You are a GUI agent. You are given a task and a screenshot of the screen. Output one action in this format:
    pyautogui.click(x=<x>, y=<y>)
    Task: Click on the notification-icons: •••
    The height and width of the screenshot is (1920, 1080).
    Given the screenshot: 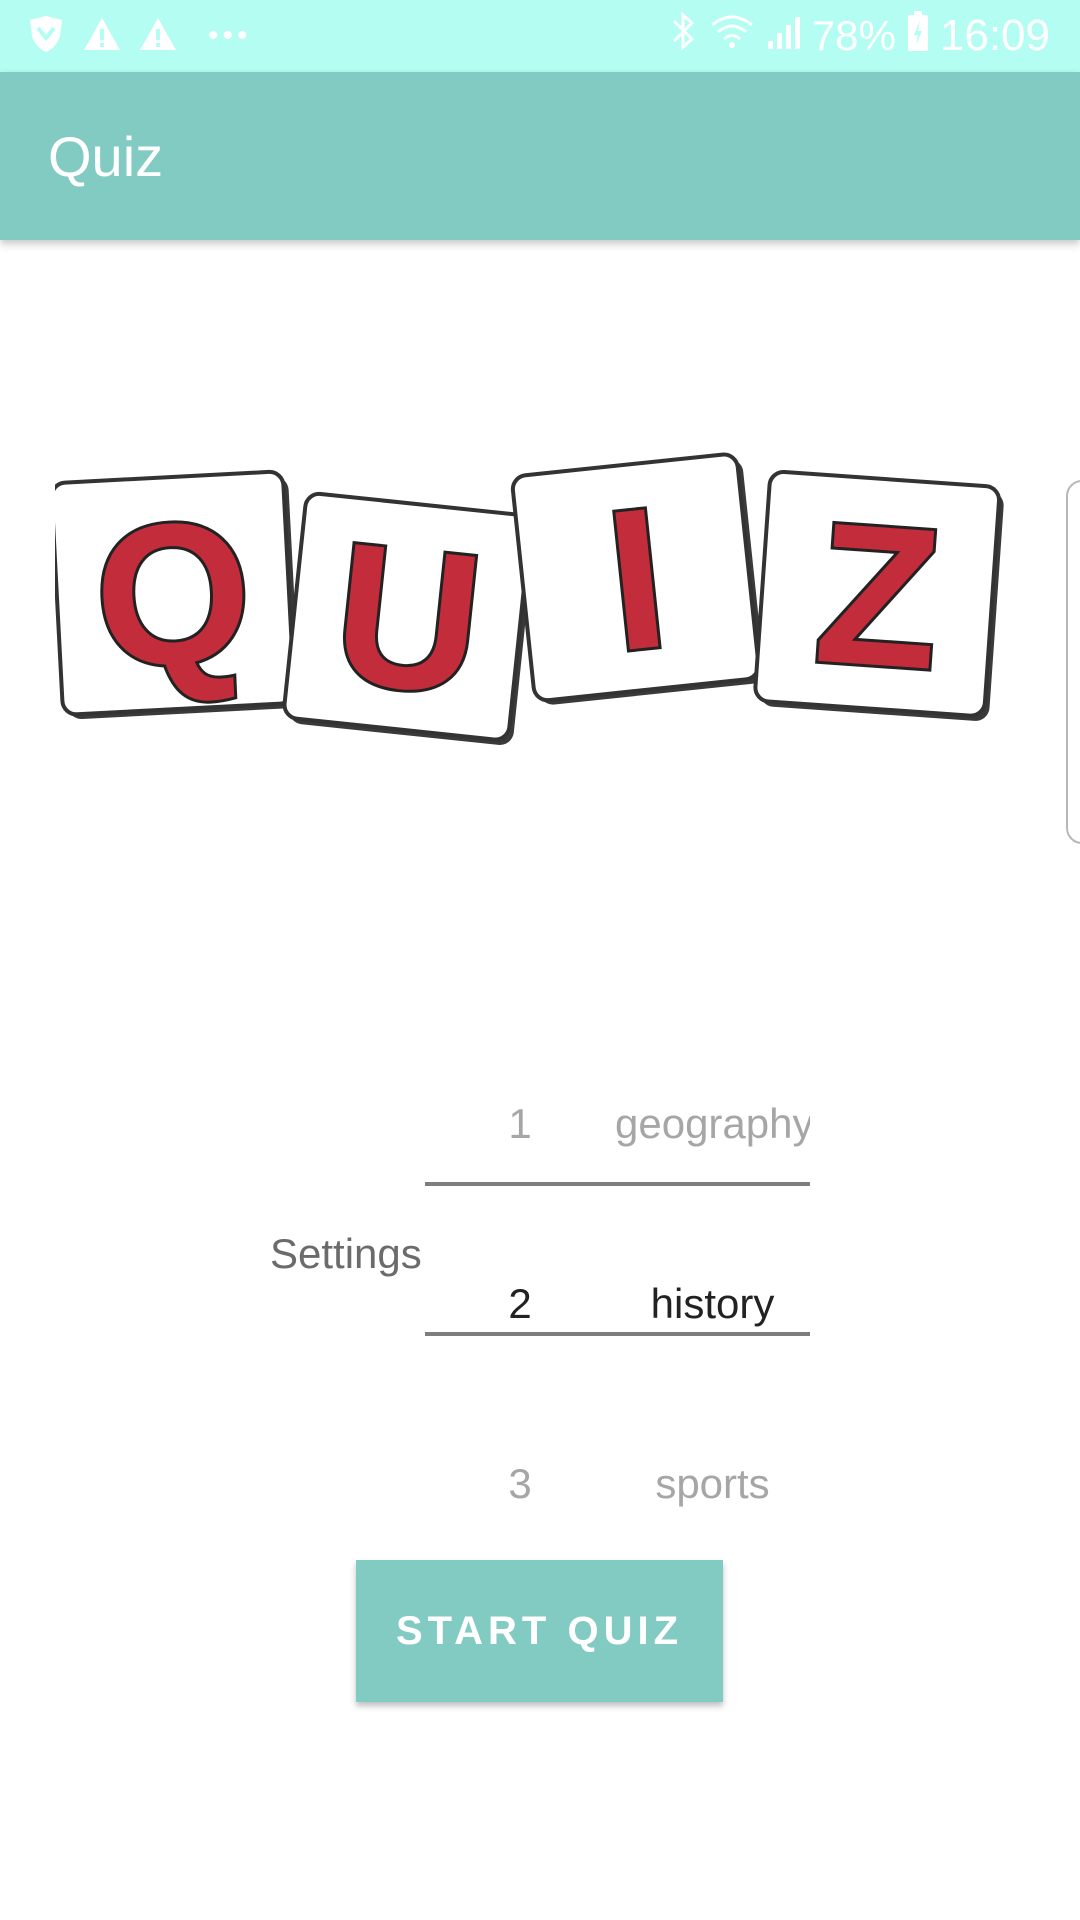 What is the action you would take?
    pyautogui.click(x=139, y=36)
    